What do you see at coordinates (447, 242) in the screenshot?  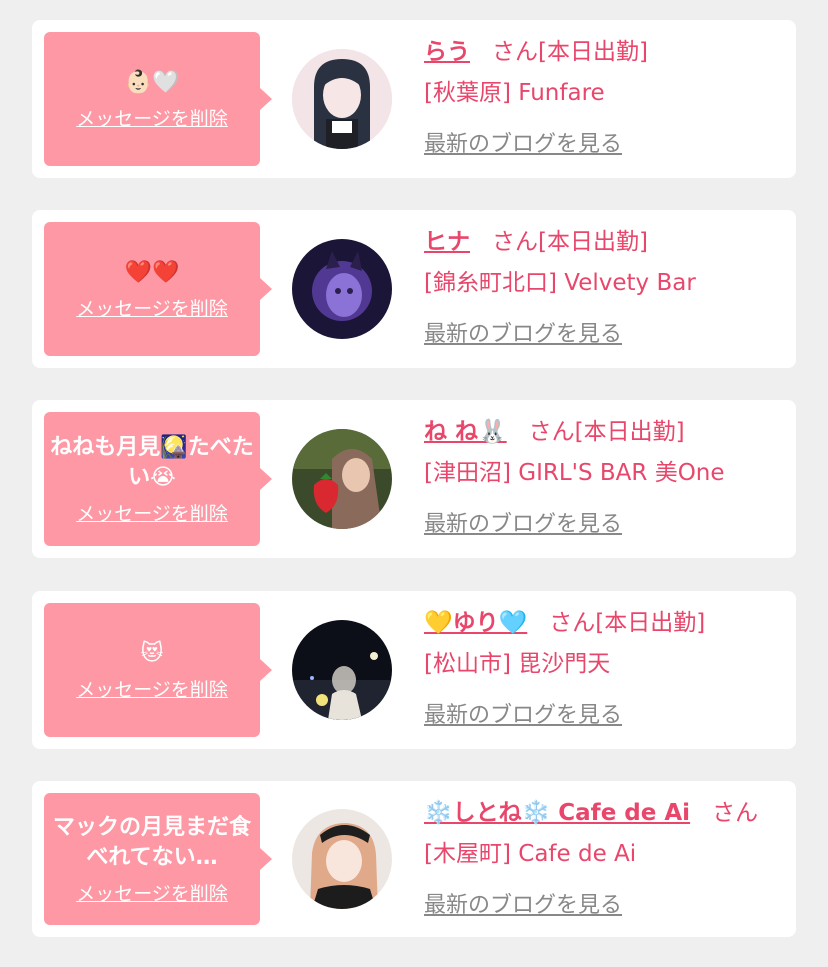 I see `cast-name-link: ヒナ` at bounding box center [447, 242].